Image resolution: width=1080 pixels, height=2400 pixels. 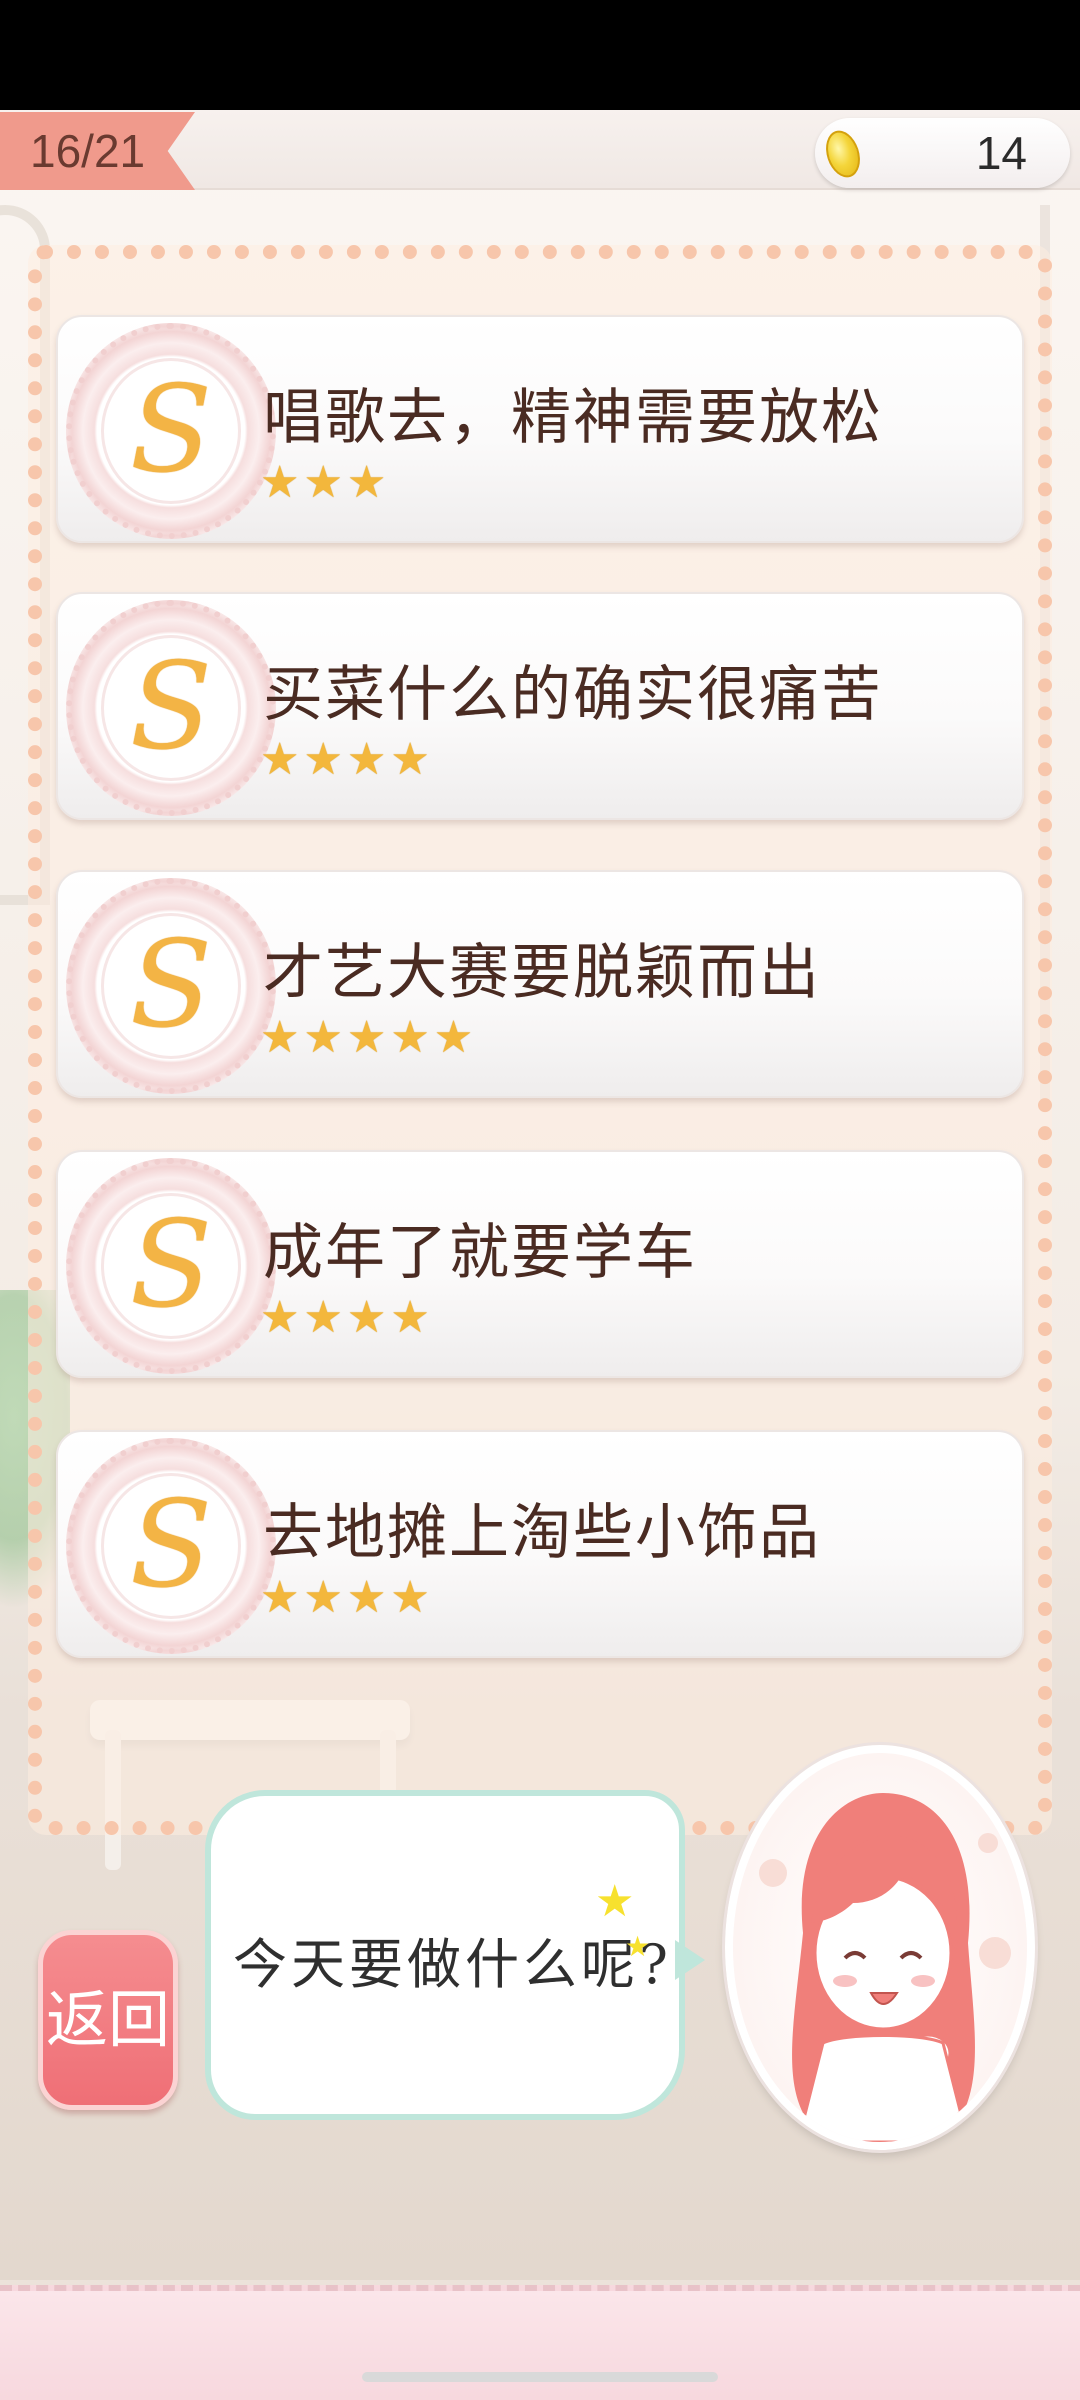 I want to click on option-title: 才艺大赛要脱颖而出, so click(x=542, y=973).